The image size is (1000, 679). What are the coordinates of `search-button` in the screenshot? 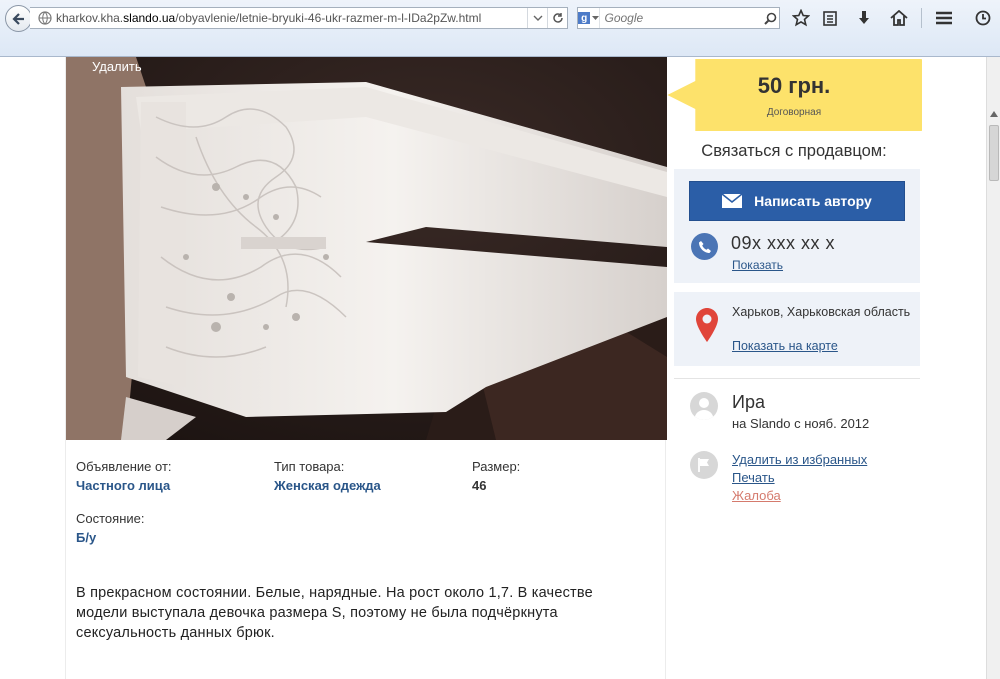 It's located at (770, 18).